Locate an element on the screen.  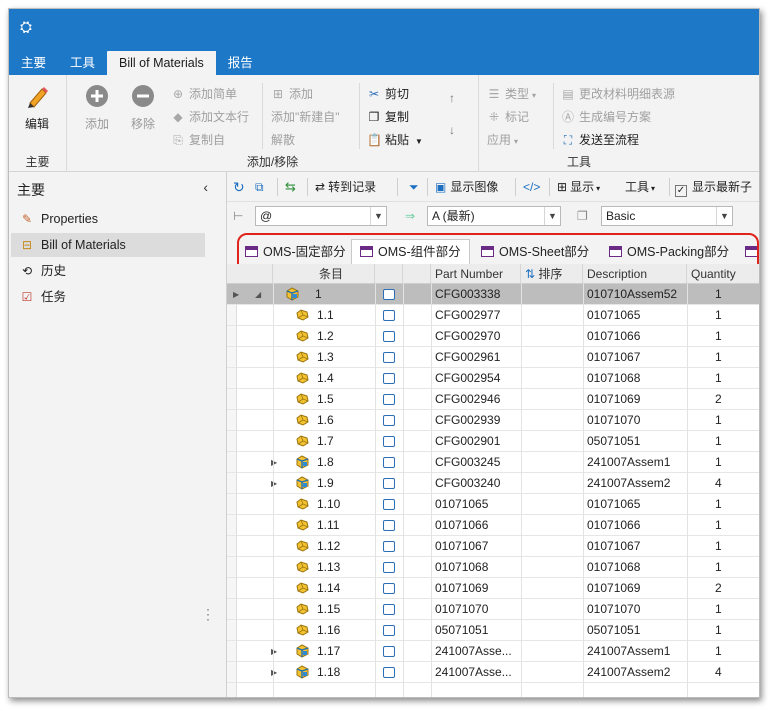
add-list-button: ⊕ 添加简单 is located at coordinates (204, 94).